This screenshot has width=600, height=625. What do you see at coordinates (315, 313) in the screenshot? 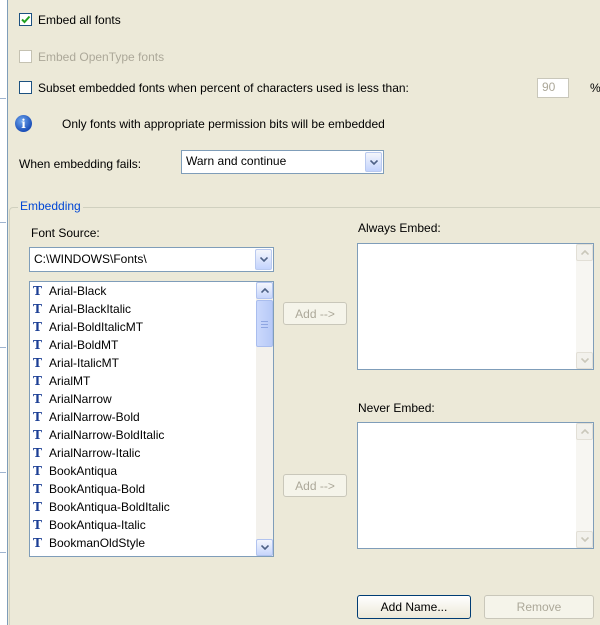
I see `add-to-always-embed-button: Add -->` at bounding box center [315, 313].